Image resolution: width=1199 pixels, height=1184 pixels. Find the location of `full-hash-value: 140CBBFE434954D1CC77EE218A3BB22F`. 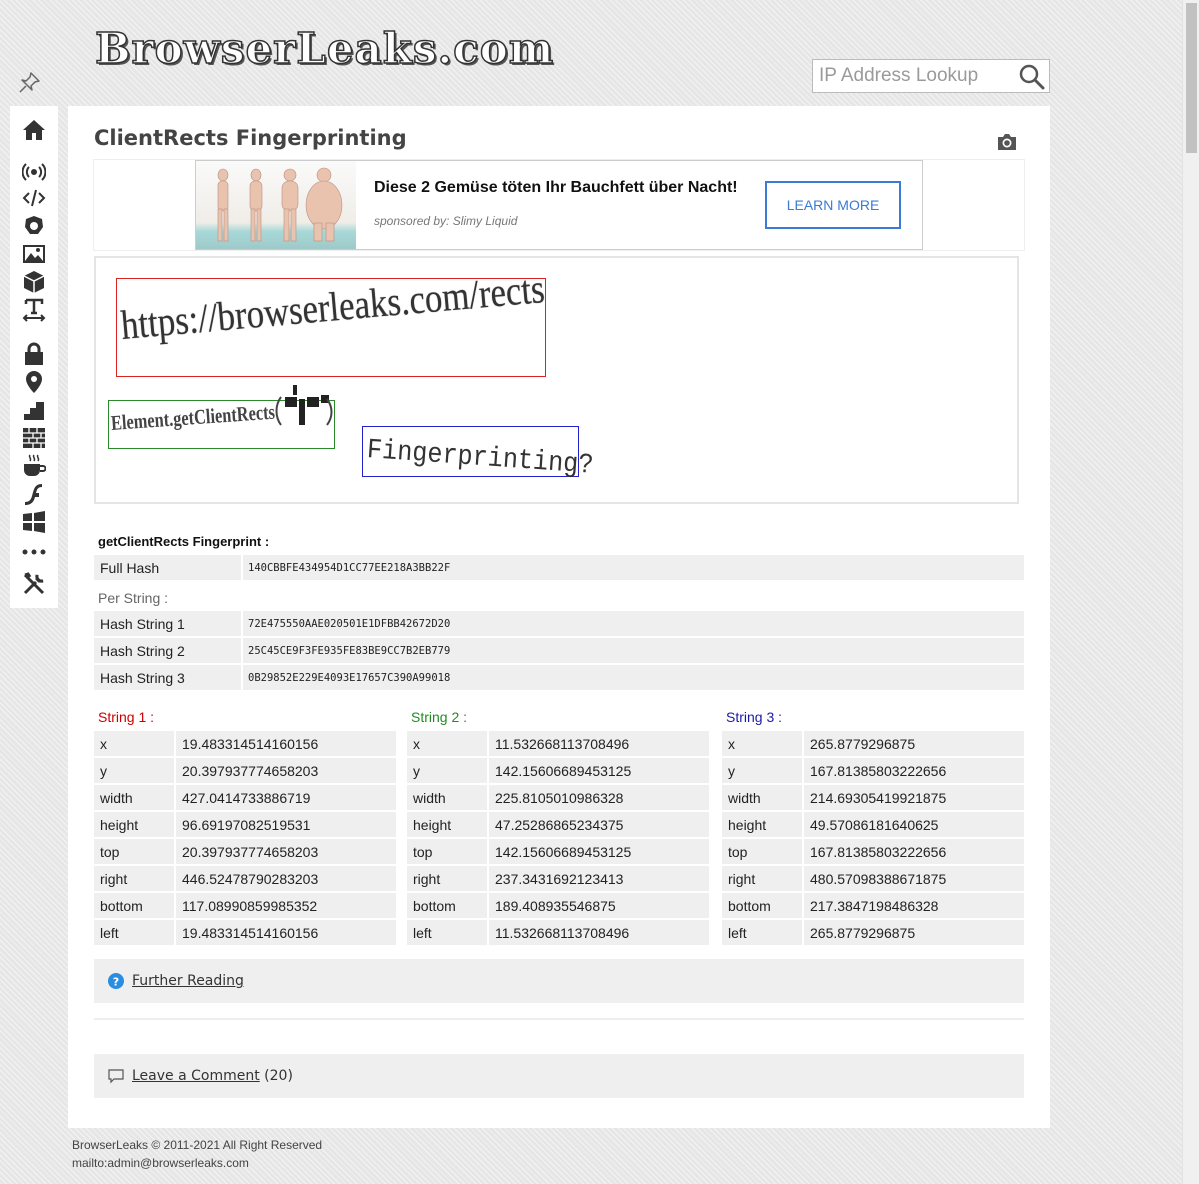

full-hash-value: 140CBBFE434954D1CC77EE218A3BB22F is located at coordinates (349, 568).